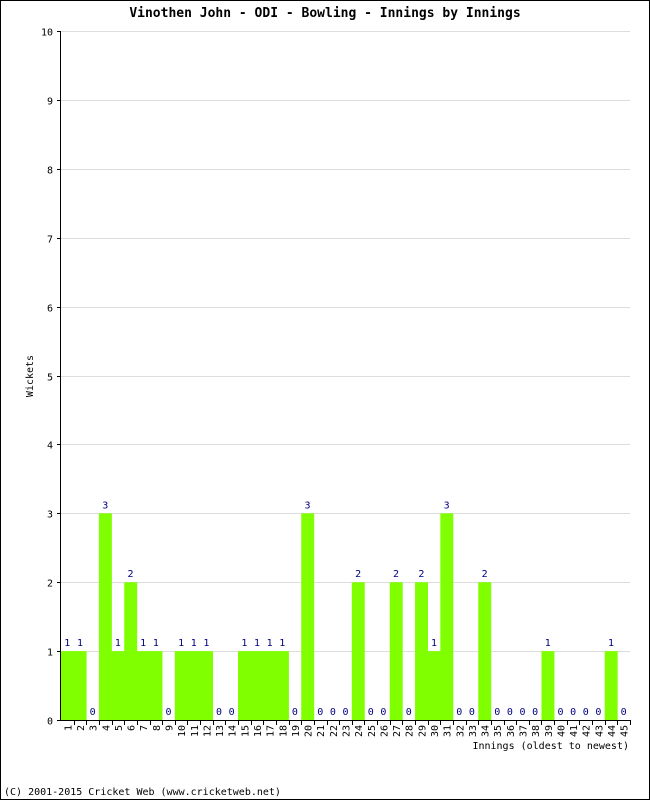 This screenshot has width=650, height=800. I want to click on y-tick-label: 7, so click(50, 240).